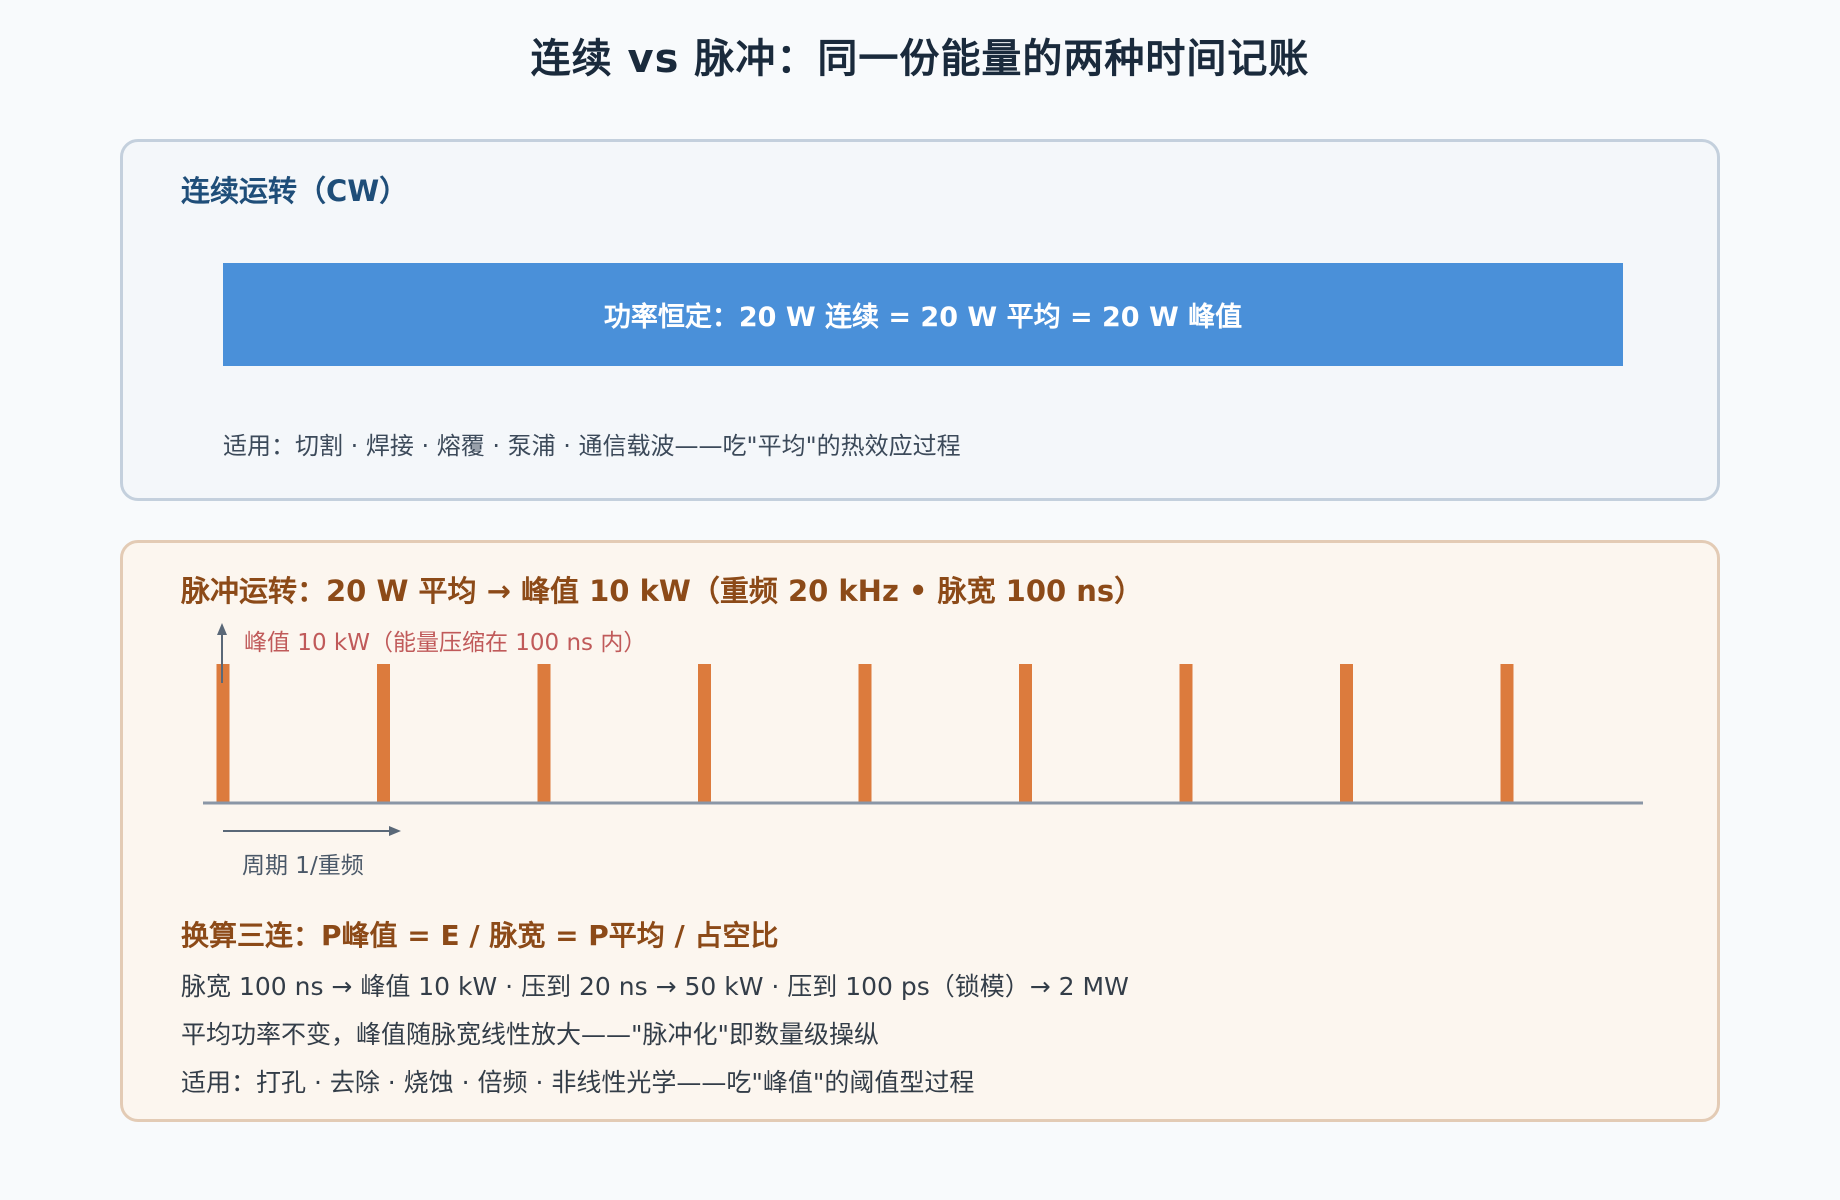 The height and width of the screenshot is (1200, 1840). I want to click on pulse-bars, so click(865, 733).